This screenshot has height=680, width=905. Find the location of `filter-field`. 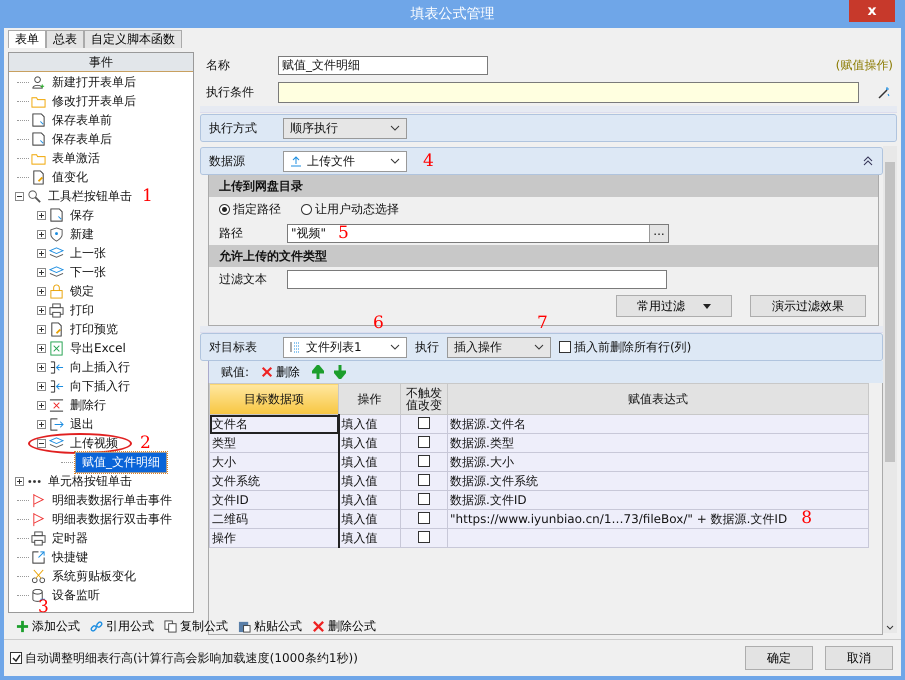

filter-field is located at coordinates (477, 279).